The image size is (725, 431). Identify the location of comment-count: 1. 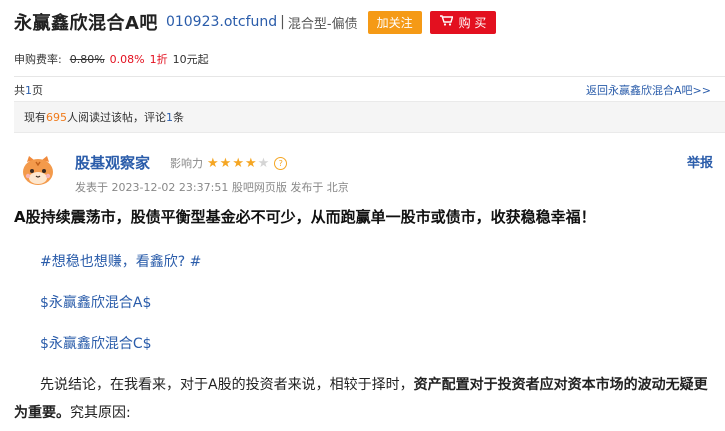
(169, 117).